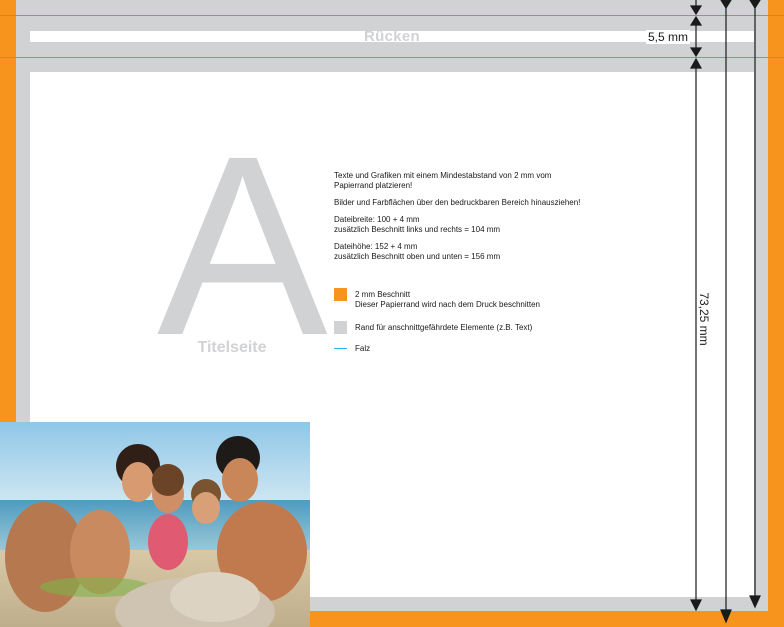  What do you see at coordinates (668, 37) in the screenshot?
I see `spine-width-label: 5,5 mm` at bounding box center [668, 37].